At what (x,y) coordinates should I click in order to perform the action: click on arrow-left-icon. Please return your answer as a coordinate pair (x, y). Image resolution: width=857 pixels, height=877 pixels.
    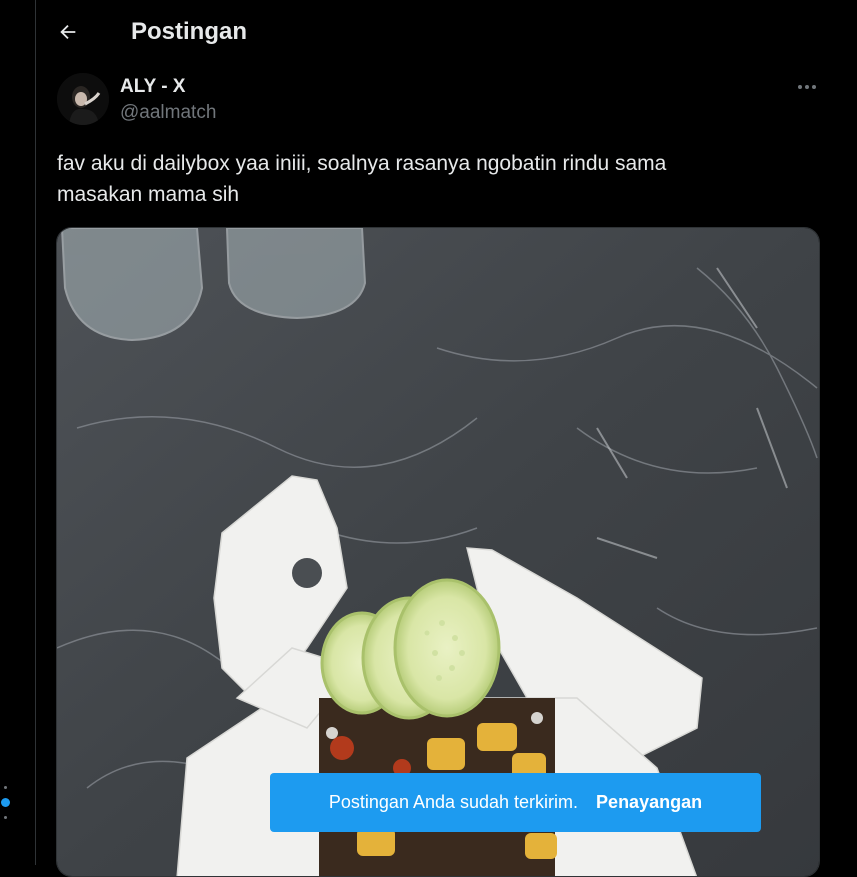
    Looking at the image, I should click on (68, 32).